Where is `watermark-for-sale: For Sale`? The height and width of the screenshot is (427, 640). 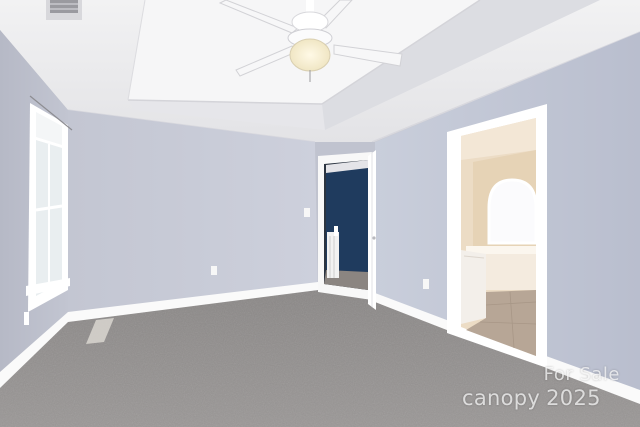
watermark-for-sale: For Sale is located at coordinates (581, 374).